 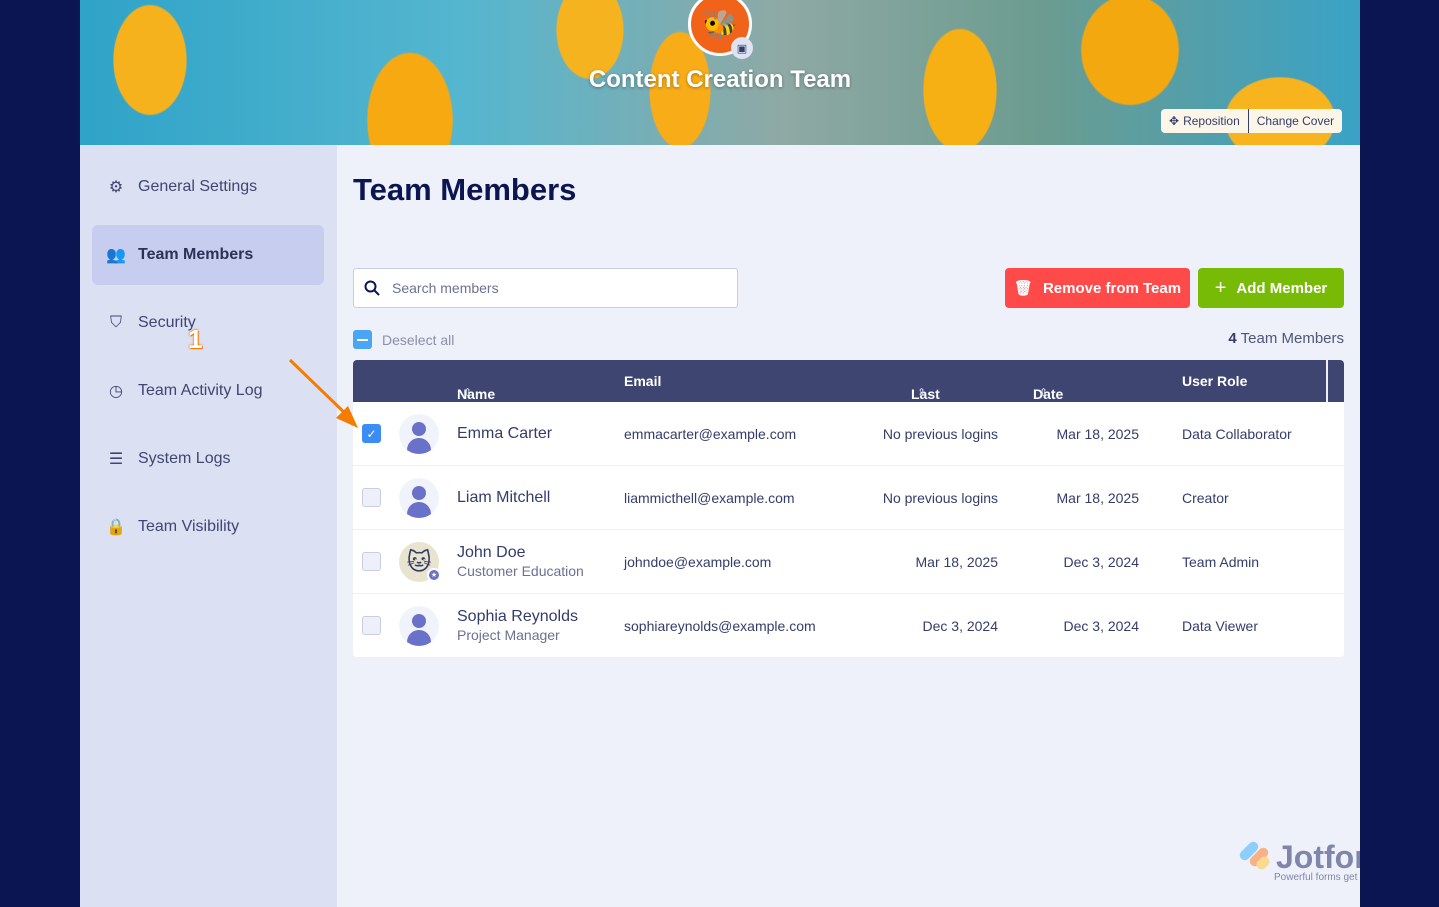 I want to click on member-role: Team Admin, so click(x=1220, y=562).